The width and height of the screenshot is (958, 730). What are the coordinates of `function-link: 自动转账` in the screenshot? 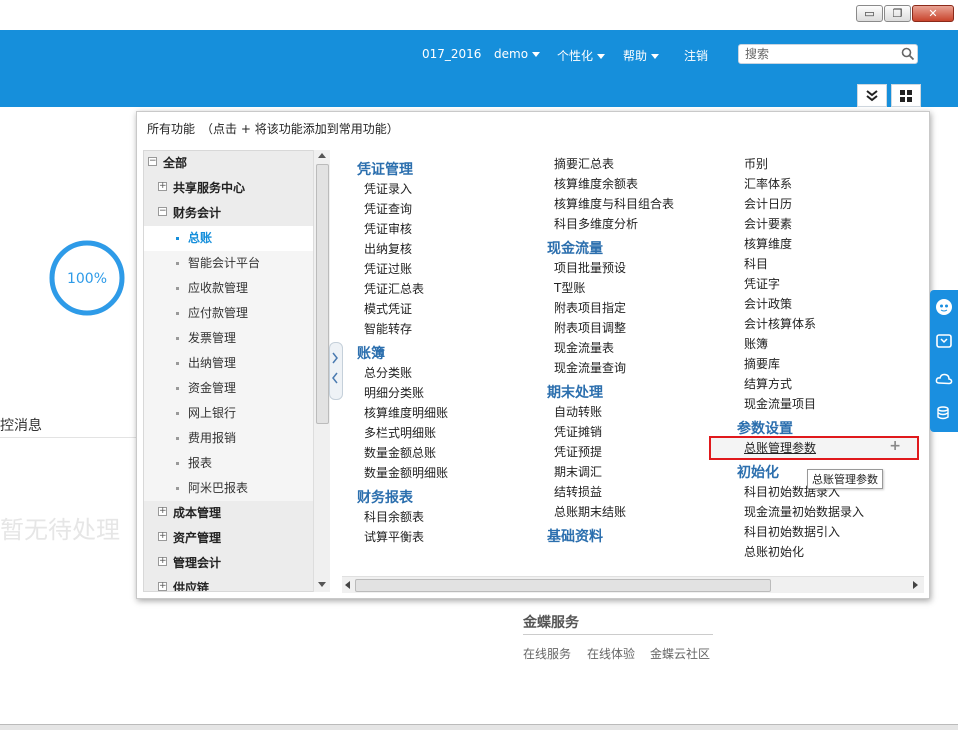 It's located at (578, 411).